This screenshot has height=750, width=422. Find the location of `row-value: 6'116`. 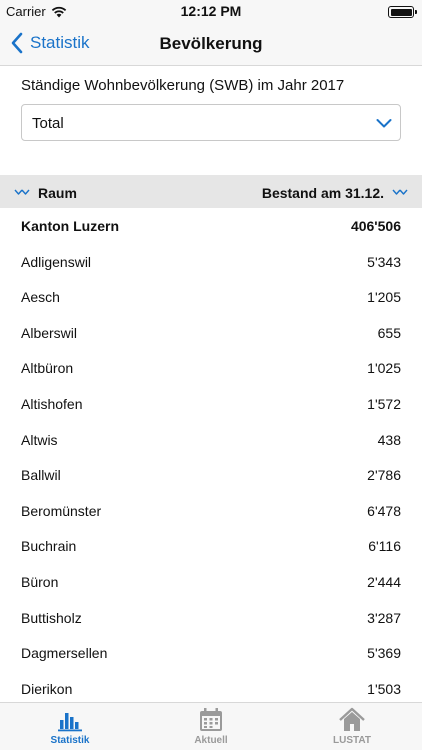

row-value: 6'116 is located at coordinates (384, 546).